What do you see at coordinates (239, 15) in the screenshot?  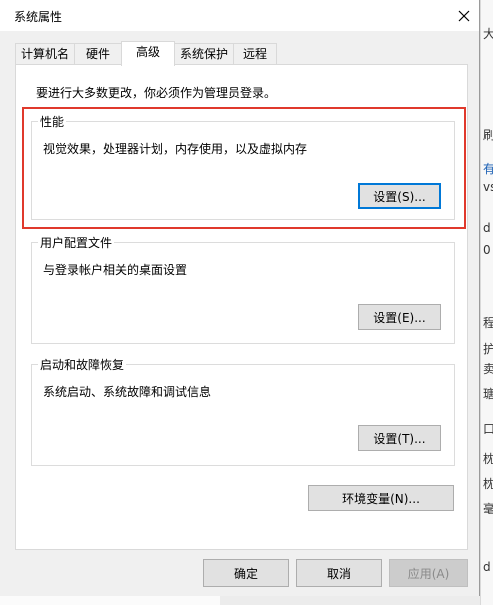 I see `title-bar: 系统属性` at bounding box center [239, 15].